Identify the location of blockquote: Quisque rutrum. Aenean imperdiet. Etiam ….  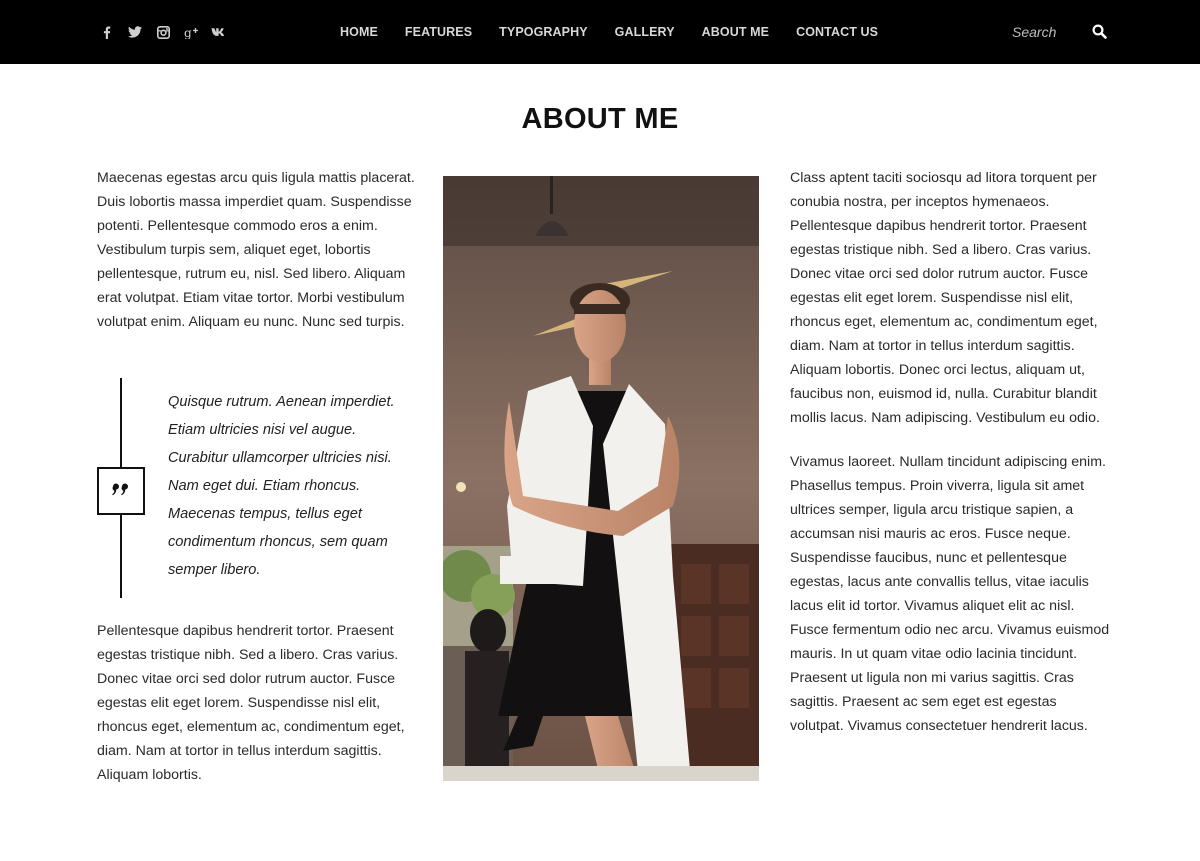
(281, 486).